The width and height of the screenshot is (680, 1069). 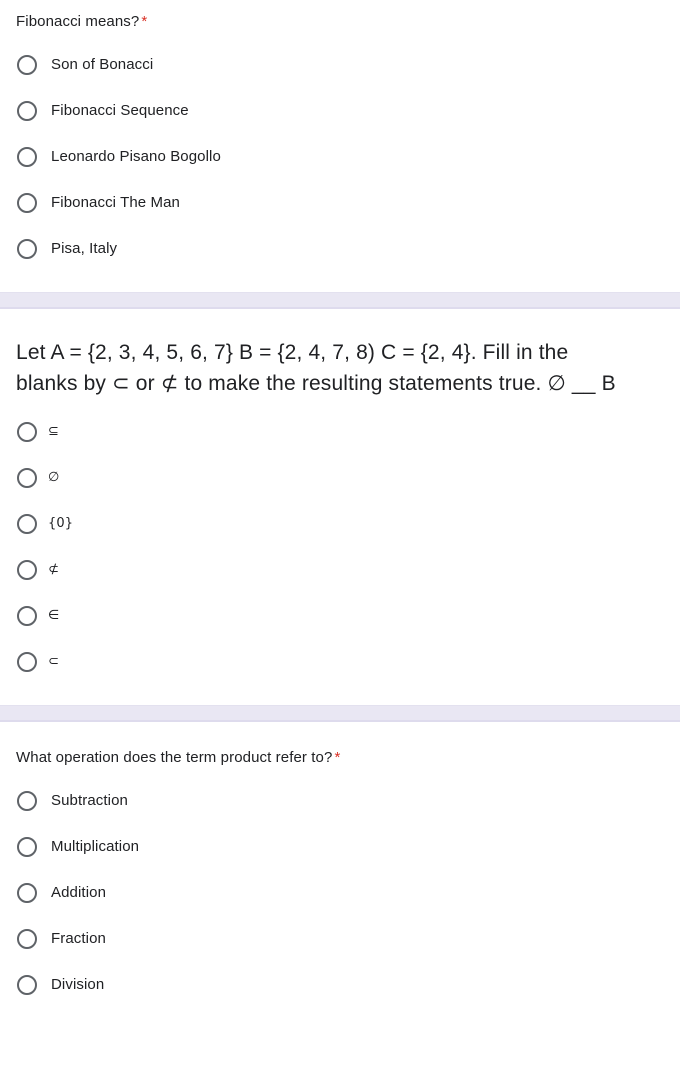 What do you see at coordinates (79, 892) in the screenshot?
I see `option-label: Addition` at bounding box center [79, 892].